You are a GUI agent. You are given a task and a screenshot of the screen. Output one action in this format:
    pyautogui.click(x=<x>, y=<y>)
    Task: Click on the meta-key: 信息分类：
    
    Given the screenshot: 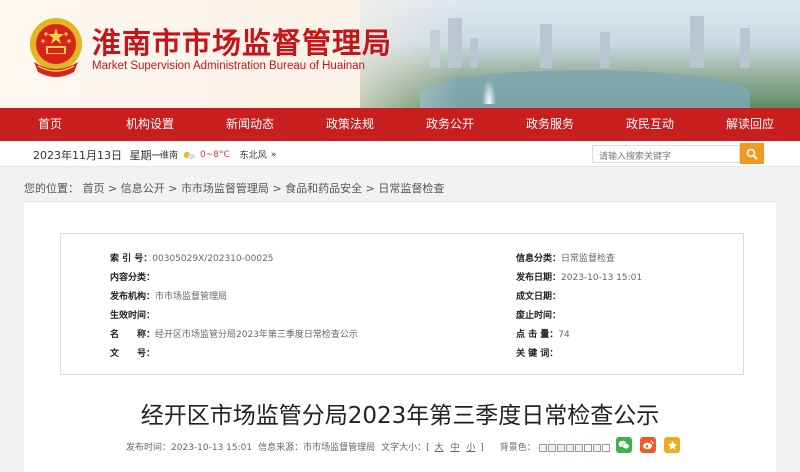 What is the action you would take?
    pyautogui.click(x=539, y=259)
    